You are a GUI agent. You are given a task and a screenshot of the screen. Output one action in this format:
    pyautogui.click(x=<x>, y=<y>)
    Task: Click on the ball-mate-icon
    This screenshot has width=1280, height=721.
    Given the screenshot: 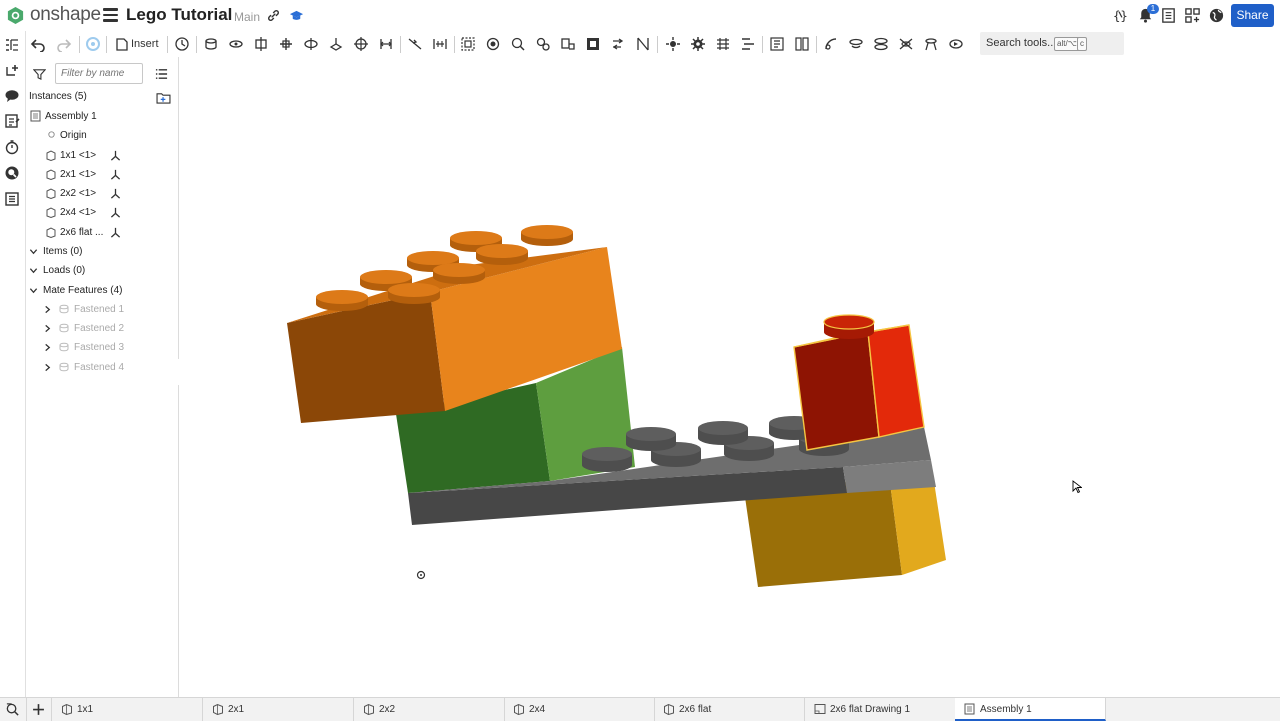 What is the action you would take?
    pyautogui.click(x=361, y=44)
    